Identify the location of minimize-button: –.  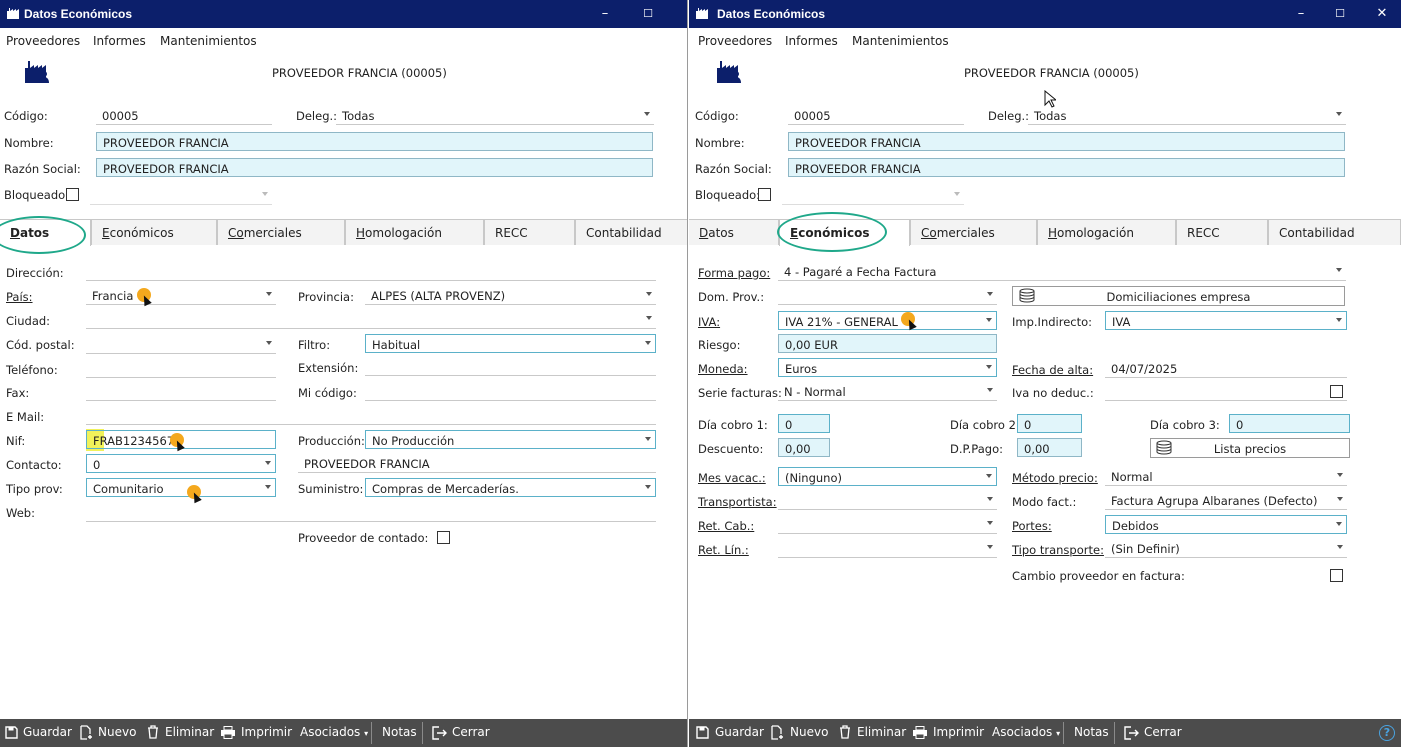
(605, 14).